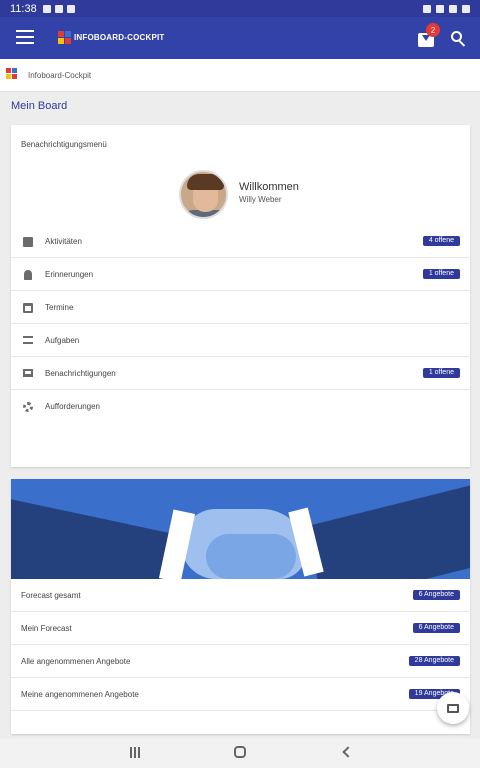 Image resolution: width=480 pixels, height=768 pixels. What do you see at coordinates (441, 241) in the screenshot?
I see `status-badge: 4 offene` at bounding box center [441, 241].